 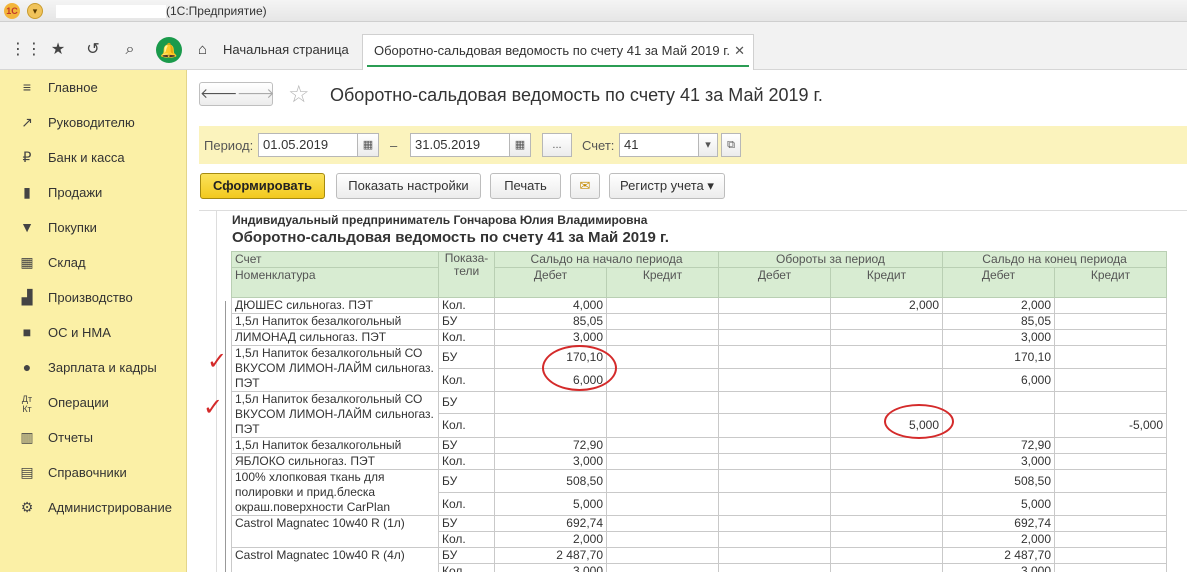 I want to click on turnover-credit: 2,000, so click(x=886, y=305).